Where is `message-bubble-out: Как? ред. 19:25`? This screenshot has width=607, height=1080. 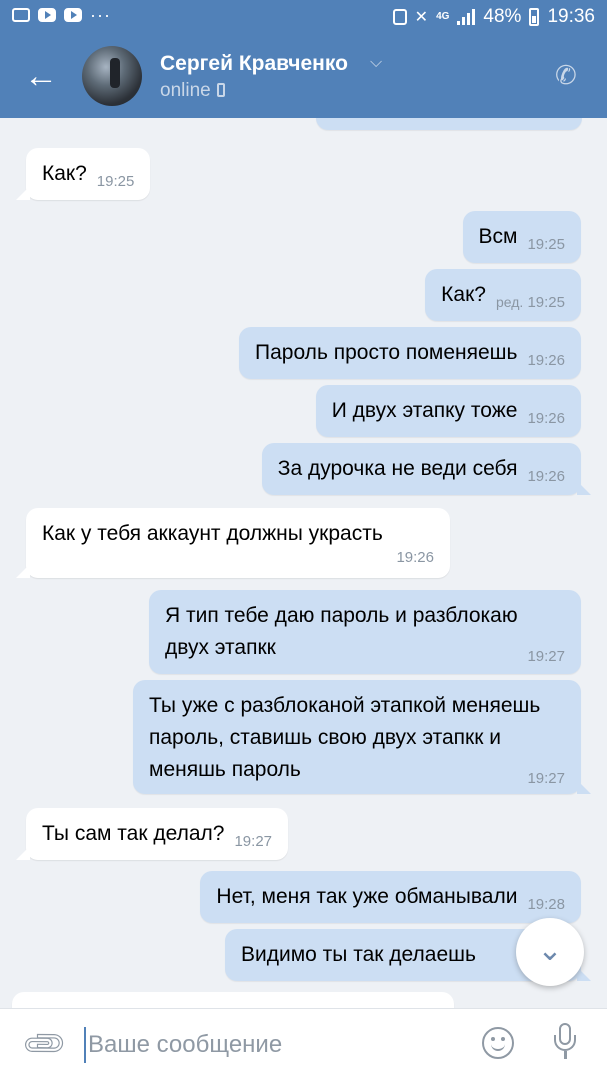
message-bubble-out: Как? ред. 19:25 is located at coordinates (503, 295).